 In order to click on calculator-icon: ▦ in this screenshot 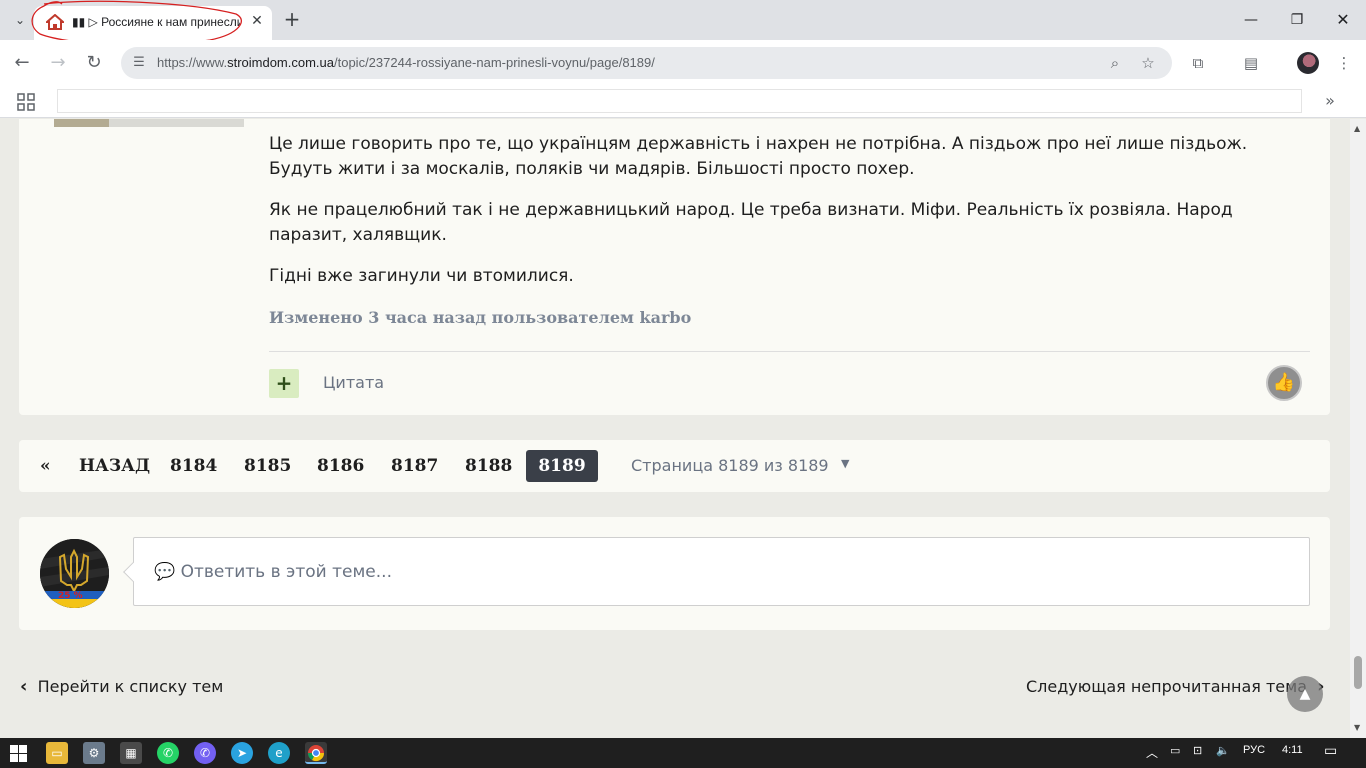, I will do `click(131, 753)`.